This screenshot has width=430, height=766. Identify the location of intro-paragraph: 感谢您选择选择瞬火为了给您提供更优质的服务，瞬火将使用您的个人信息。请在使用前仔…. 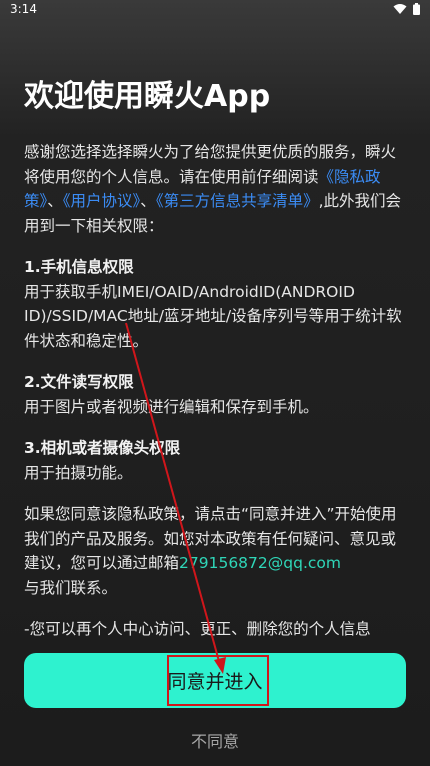
(217, 189).